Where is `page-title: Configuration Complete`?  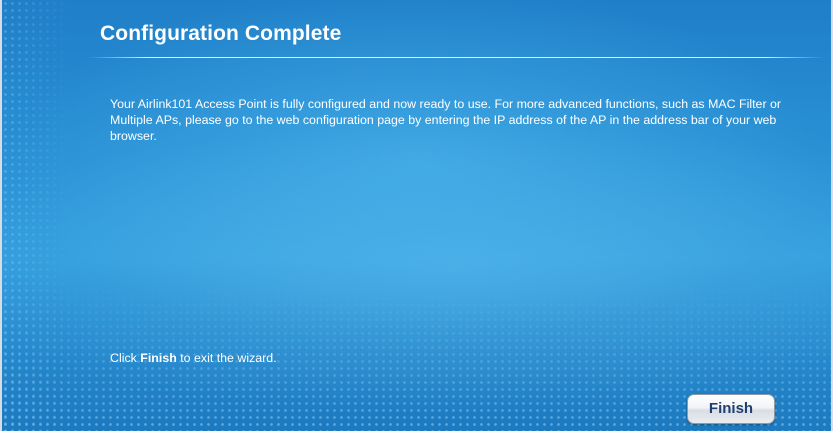 page-title: Configuration Complete is located at coordinates (221, 33).